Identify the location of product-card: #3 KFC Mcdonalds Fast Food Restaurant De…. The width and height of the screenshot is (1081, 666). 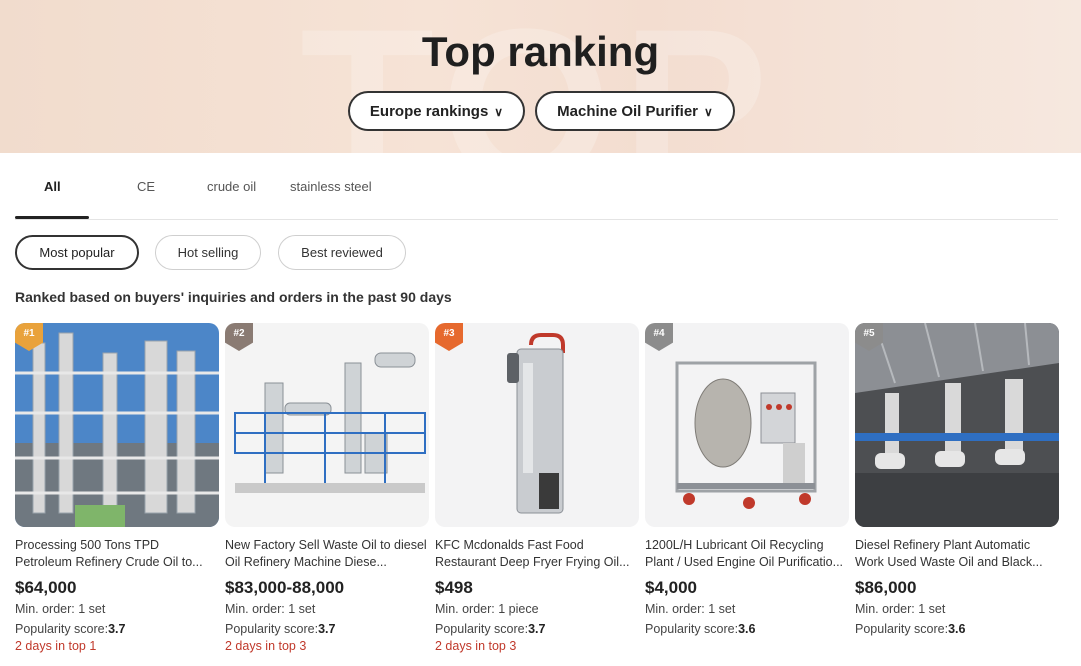
(537, 489).